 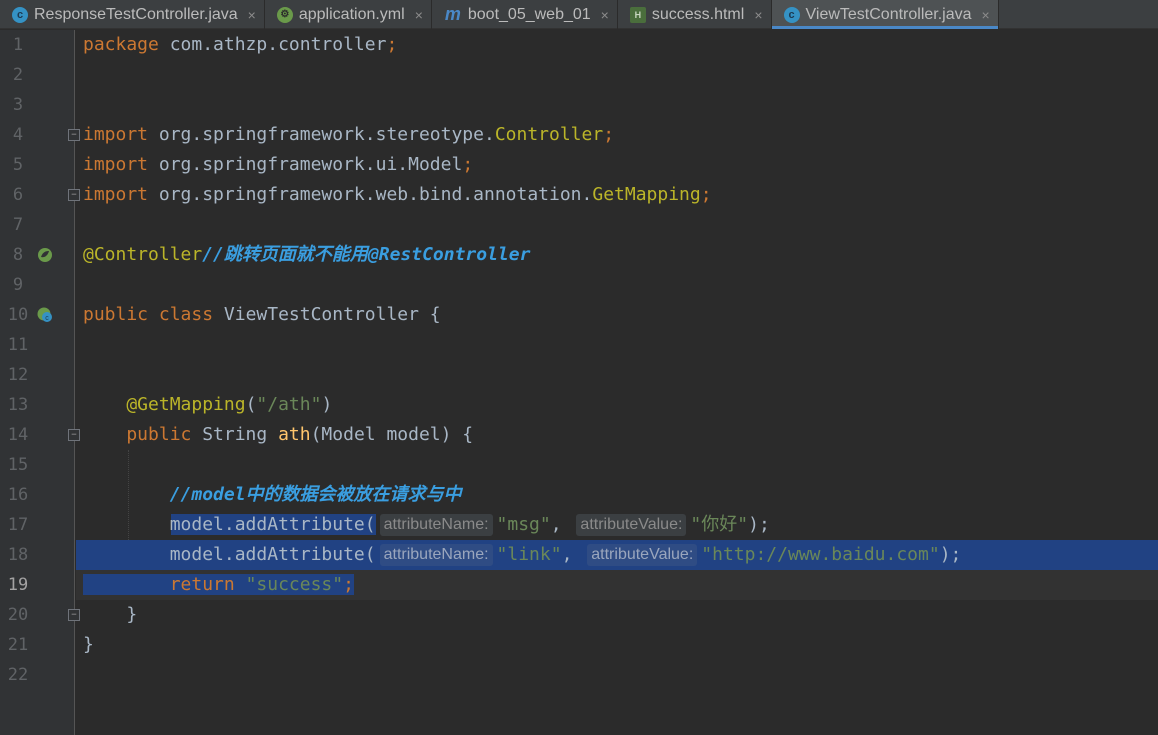 What do you see at coordinates (617, 615) in the screenshot?
I see `code-line-20: }` at bounding box center [617, 615].